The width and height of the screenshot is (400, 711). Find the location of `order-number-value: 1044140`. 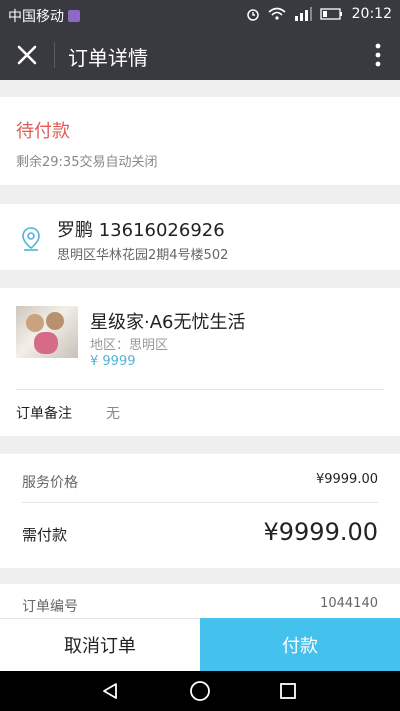

order-number-value: 1044140 is located at coordinates (349, 603).